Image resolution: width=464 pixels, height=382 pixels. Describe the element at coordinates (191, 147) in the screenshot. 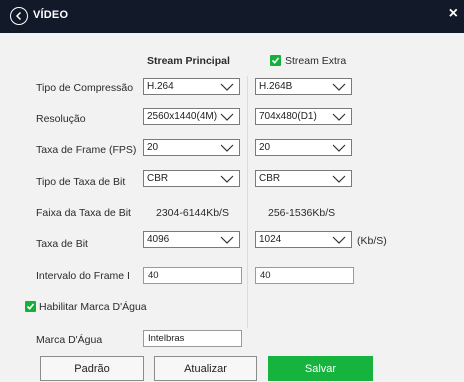

I see `fps-main-select: 20` at that location.